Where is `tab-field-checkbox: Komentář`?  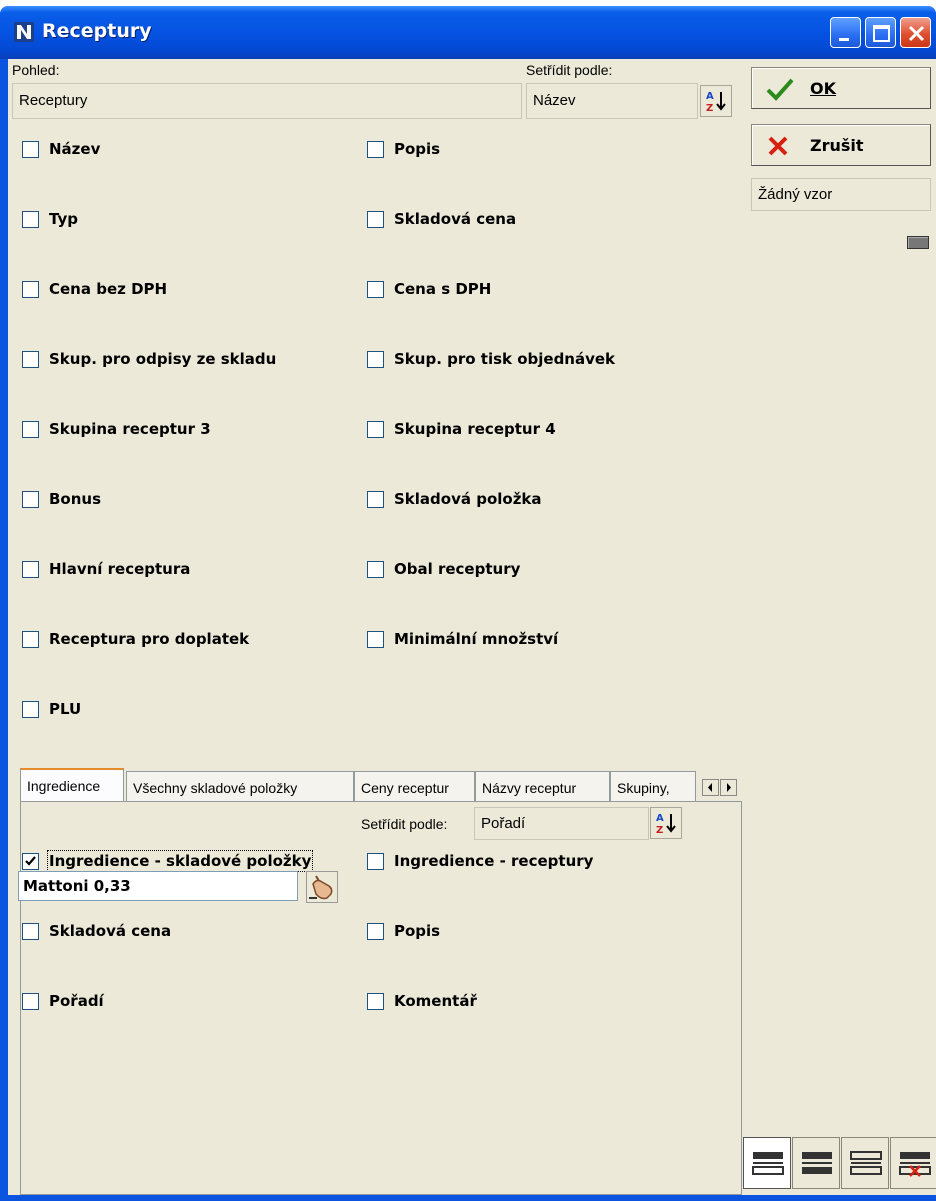 tab-field-checkbox: Komentář is located at coordinates (422, 1001).